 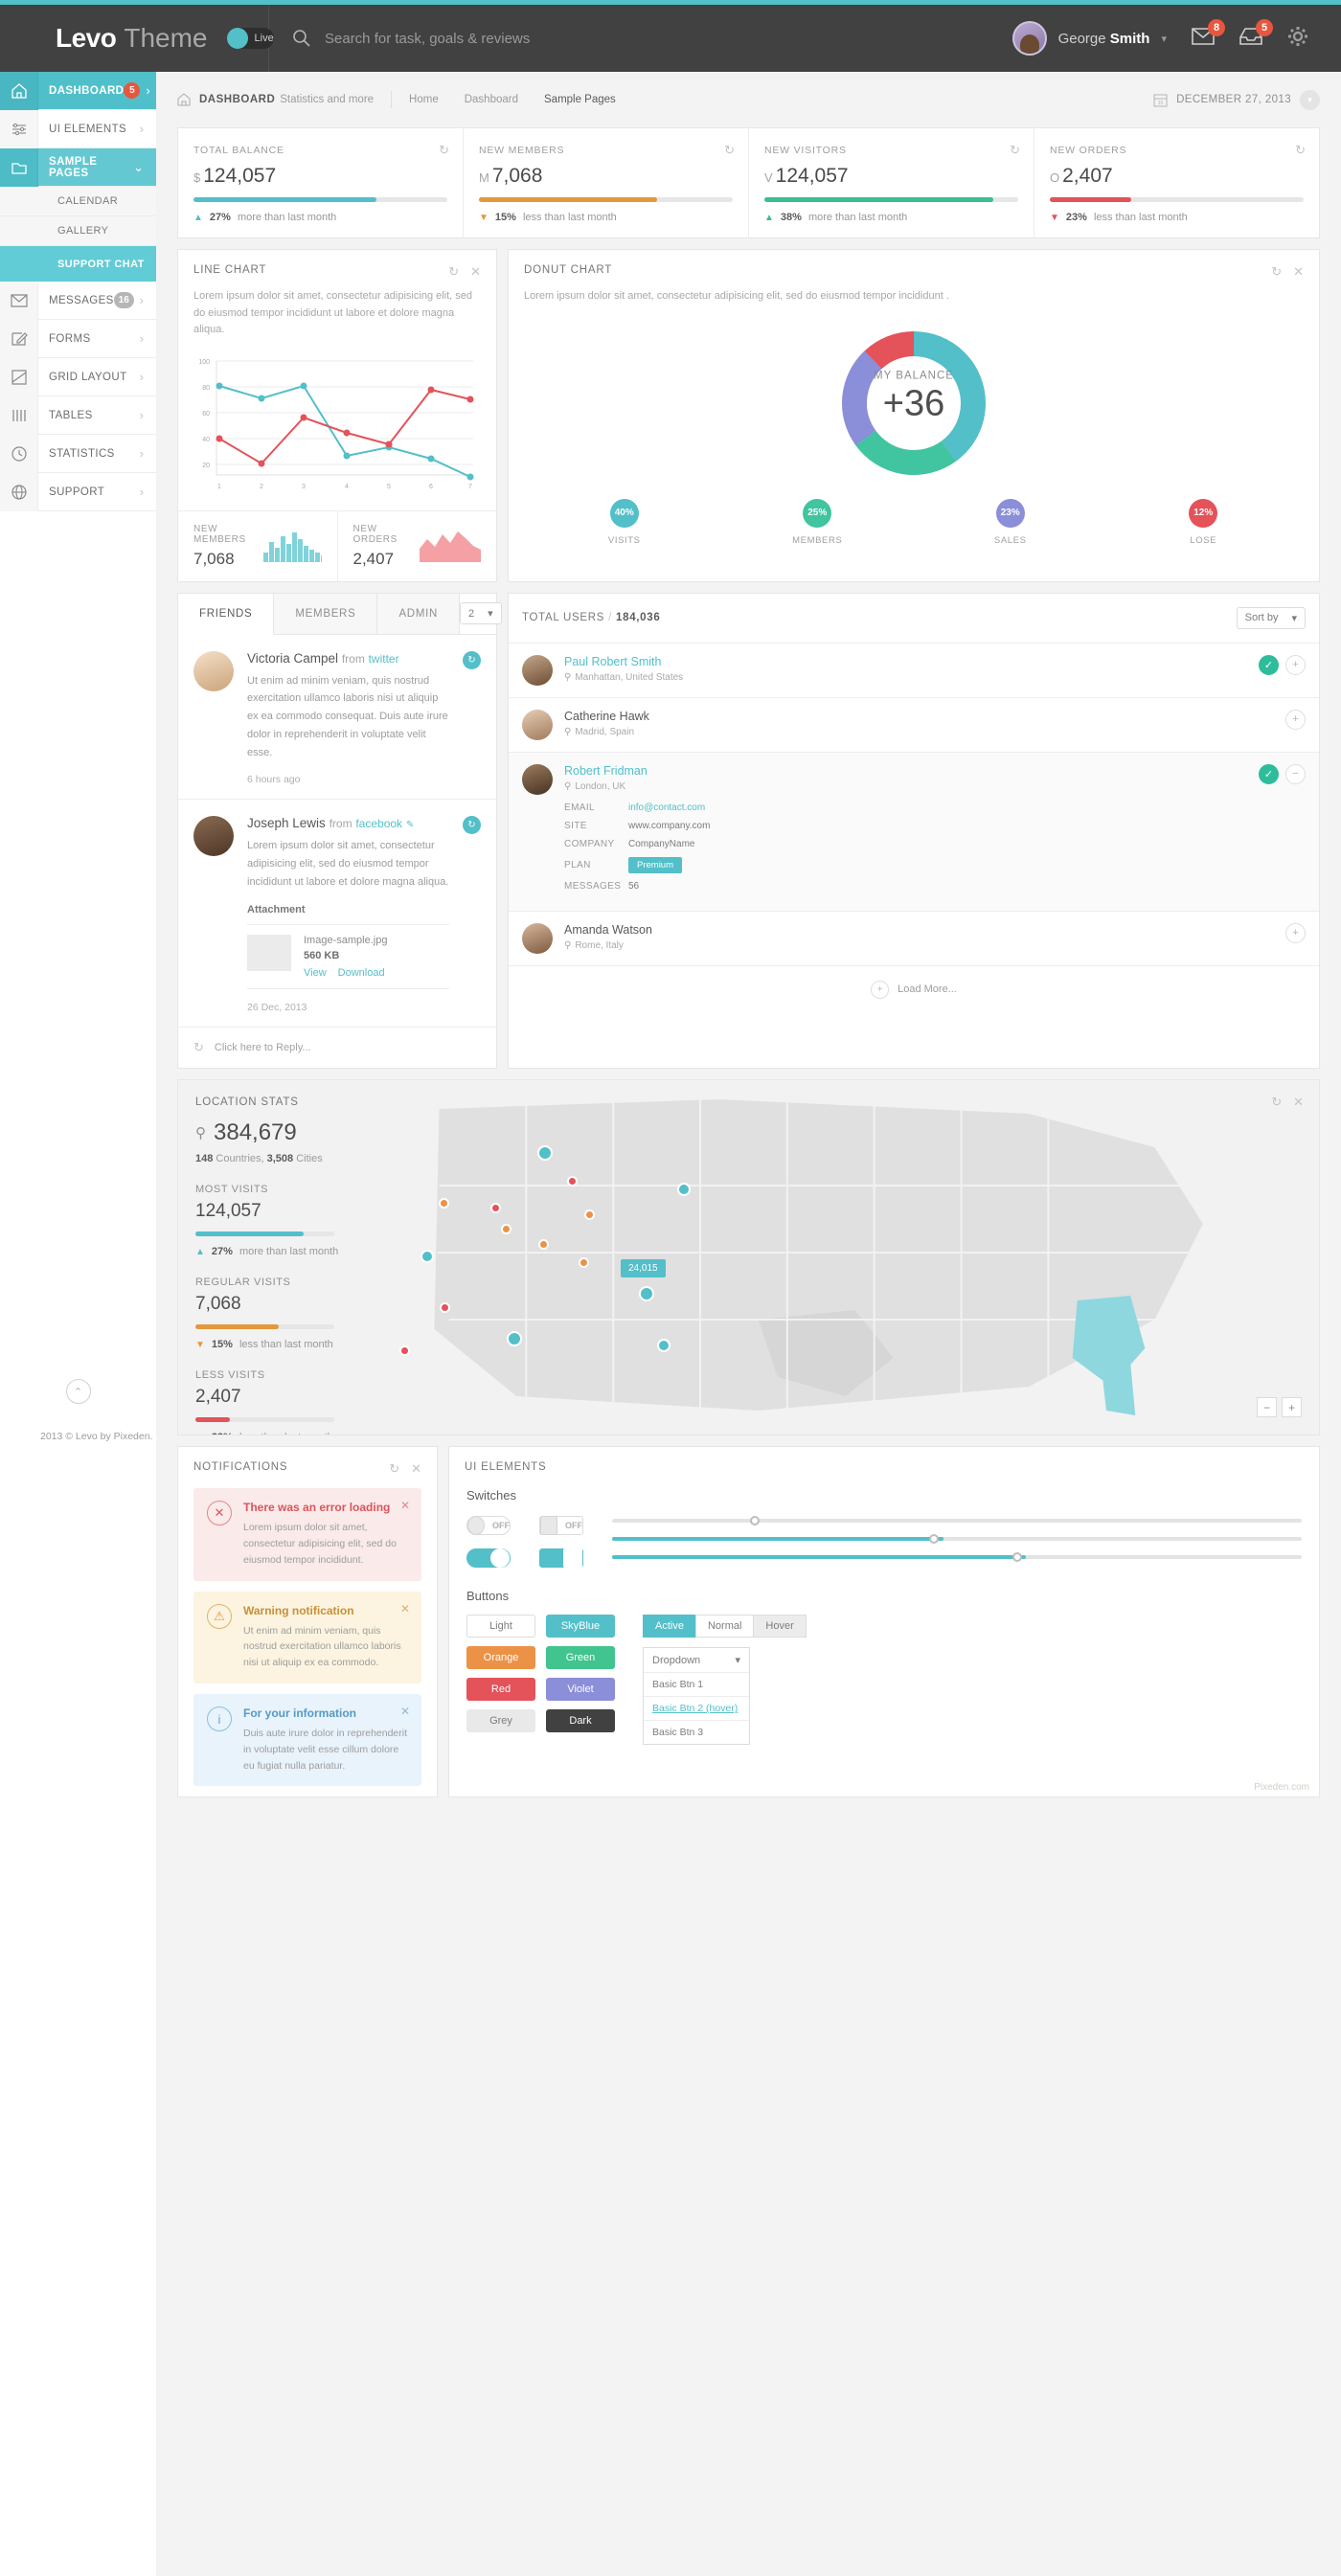 I want to click on switch-off-2: OFF, so click(x=561, y=1526).